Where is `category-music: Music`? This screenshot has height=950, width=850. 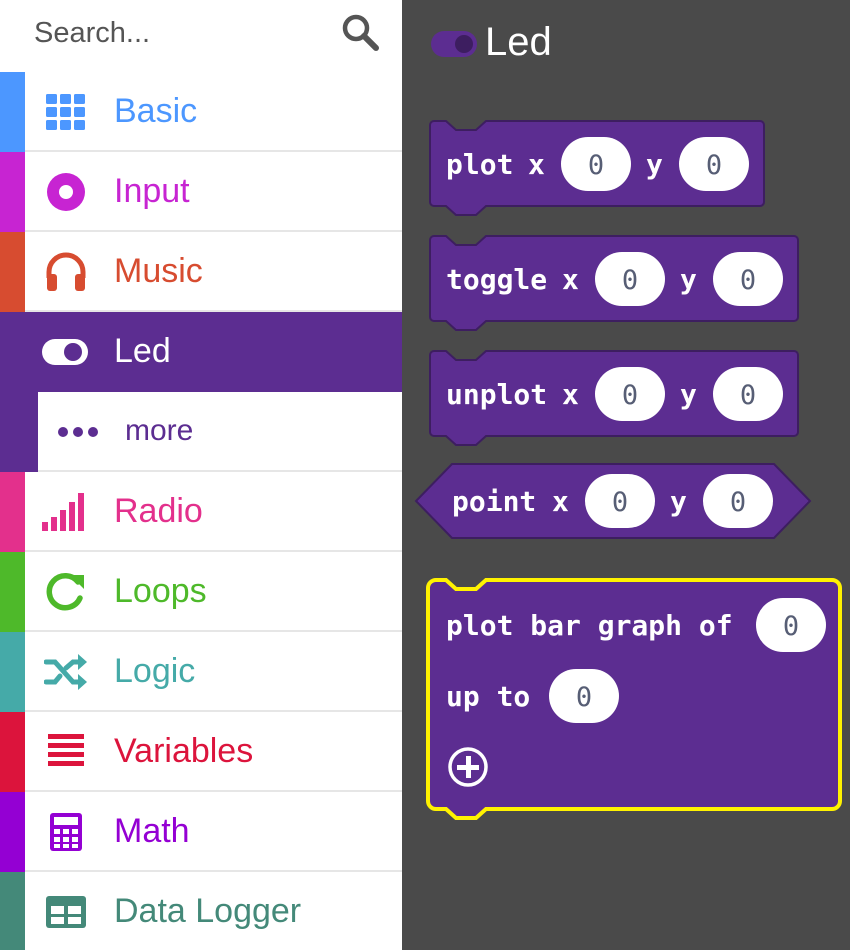 category-music: Music is located at coordinates (201, 272).